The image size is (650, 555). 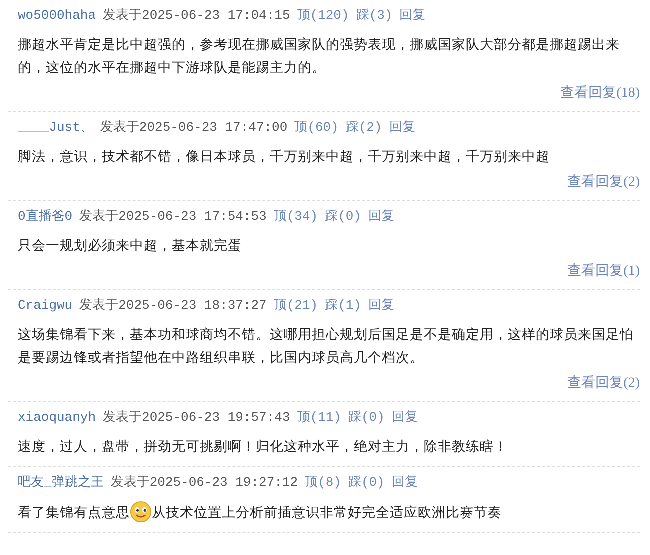 What do you see at coordinates (173, 217) in the screenshot?
I see `post-time: 发表于2025-06-23 17:54:53` at bounding box center [173, 217].